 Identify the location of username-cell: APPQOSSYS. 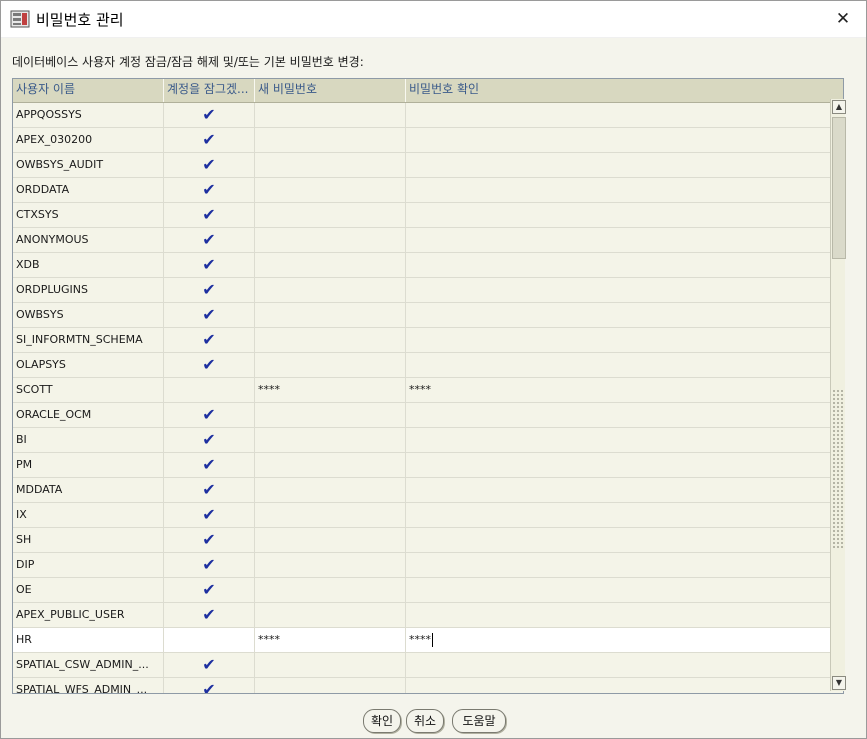
(88, 115).